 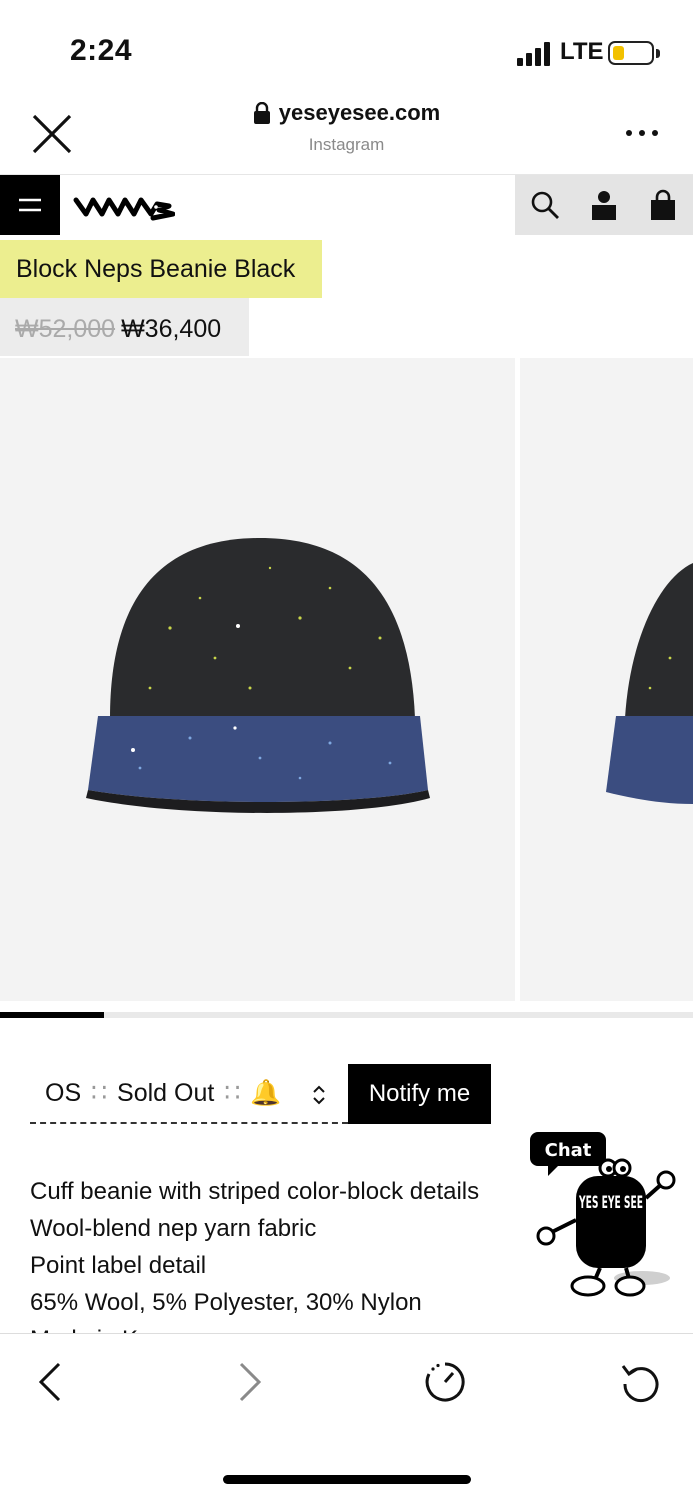 I want to click on cellular-signal-icon, so click(x=533, y=54).